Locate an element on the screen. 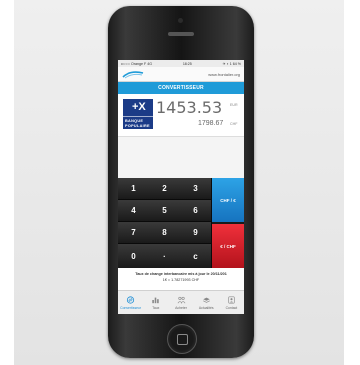  key-9: 9 is located at coordinates (196, 233).